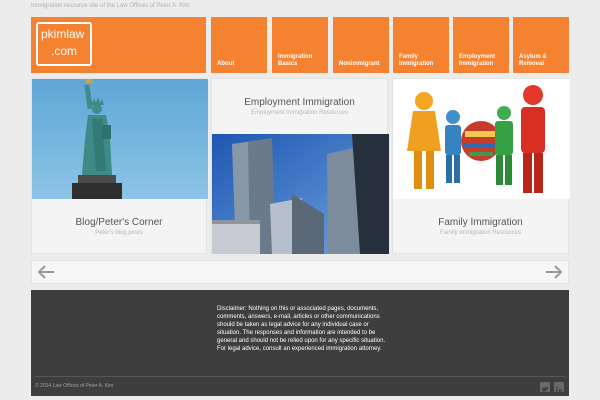 This screenshot has width=600, height=400. What do you see at coordinates (74, 386) in the screenshot?
I see `copyright-text: © 2014 Law Offices of Peter A. Kim` at bounding box center [74, 386].